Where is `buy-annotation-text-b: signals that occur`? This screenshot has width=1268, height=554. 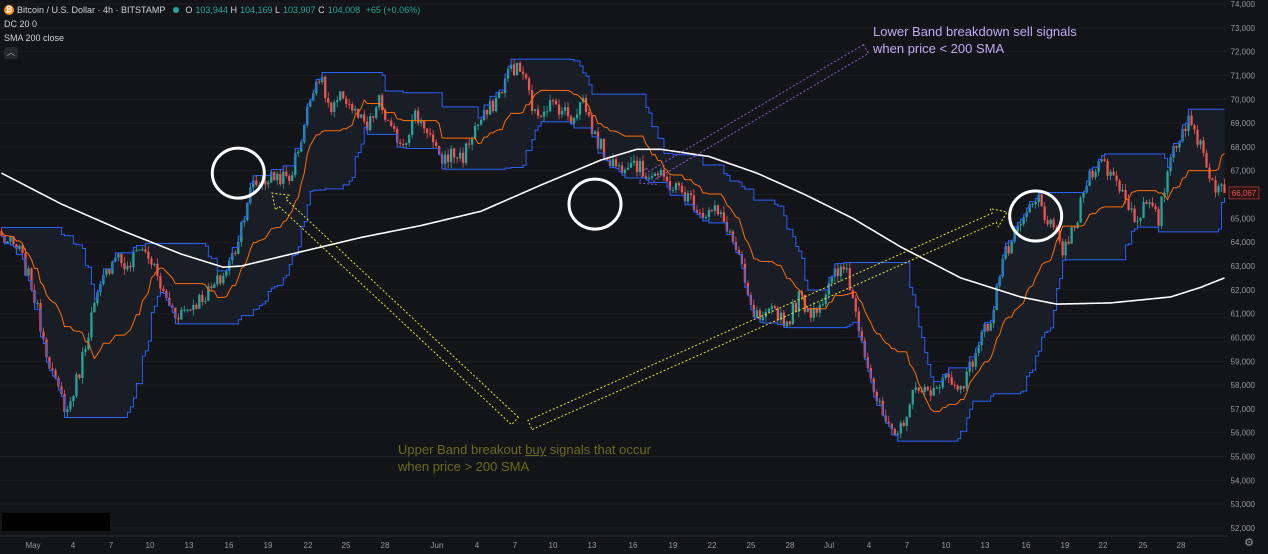 buy-annotation-text-b: signals that occur is located at coordinates (598, 449).